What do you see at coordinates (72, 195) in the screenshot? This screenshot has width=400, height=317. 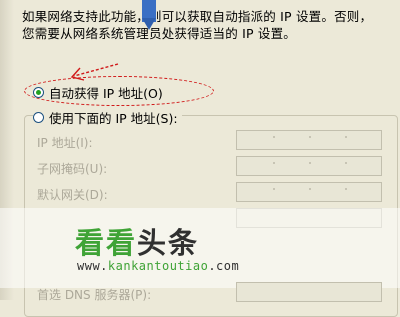 I see `default-gateway-label: 默认网关(D):` at bounding box center [72, 195].